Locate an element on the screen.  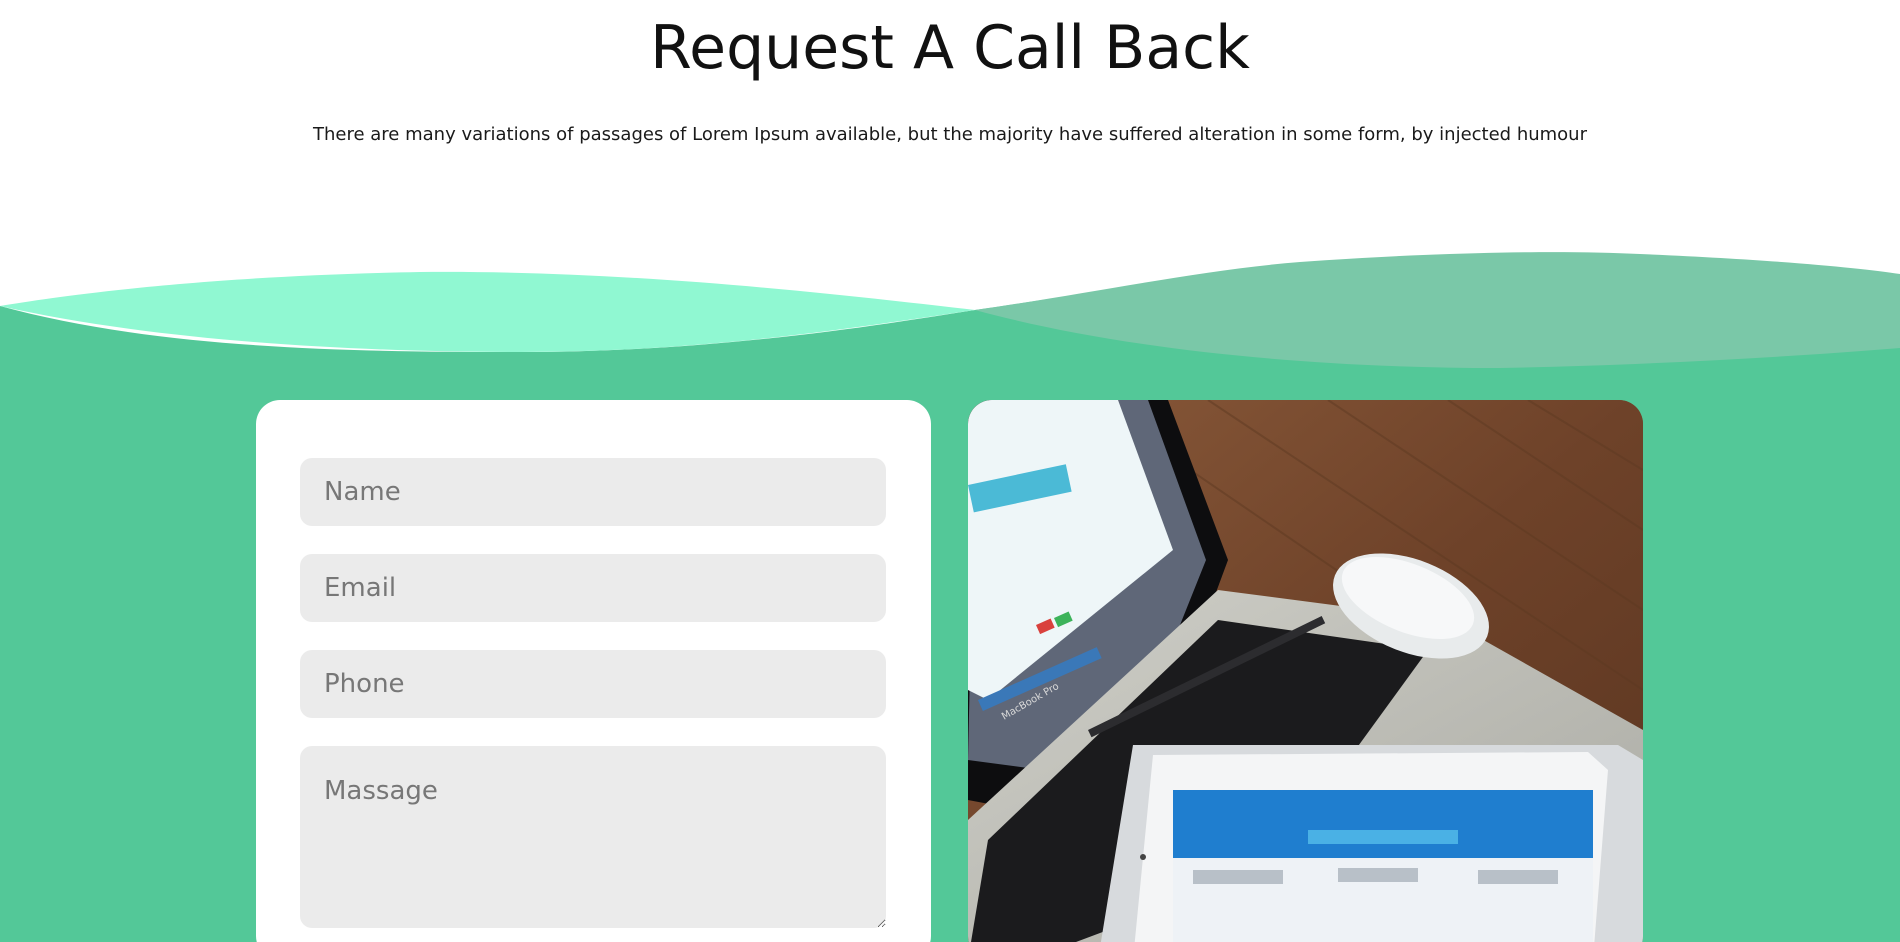
phone-field is located at coordinates (593, 684).